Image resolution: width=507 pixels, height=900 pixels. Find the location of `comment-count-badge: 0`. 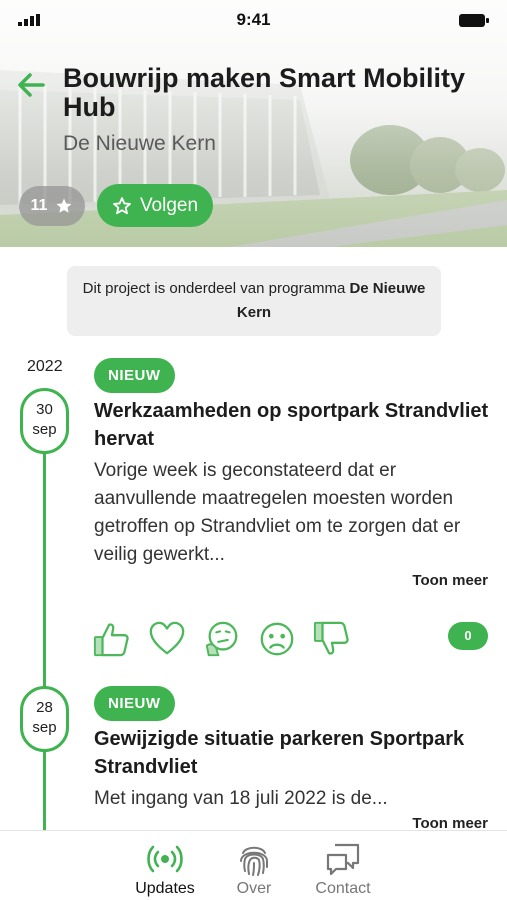

comment-count-badge: 0 is located at coordinates (468, 636).